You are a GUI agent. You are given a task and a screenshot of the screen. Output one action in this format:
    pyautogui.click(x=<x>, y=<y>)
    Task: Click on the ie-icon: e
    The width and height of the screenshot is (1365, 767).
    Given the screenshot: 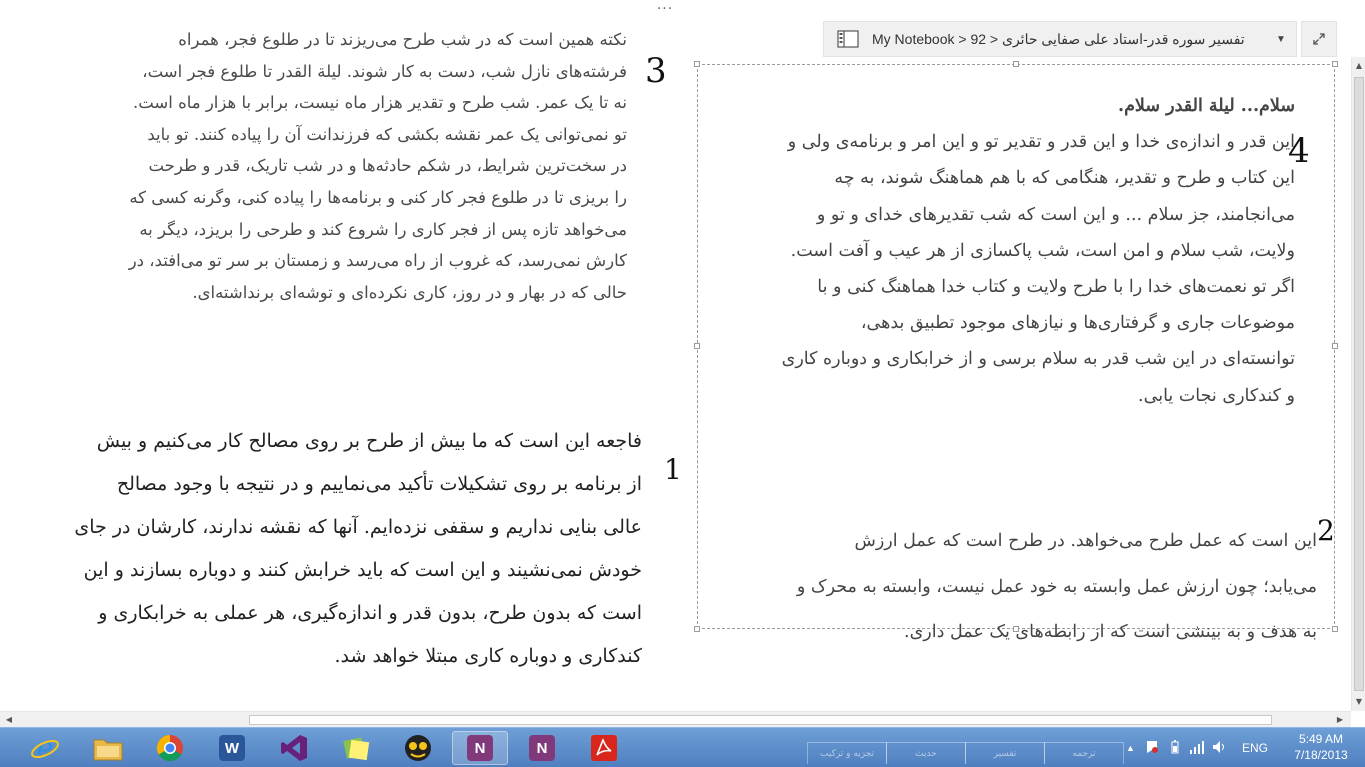 What is the action you would take?
    pyautogui.click(x=45, y=748)
    